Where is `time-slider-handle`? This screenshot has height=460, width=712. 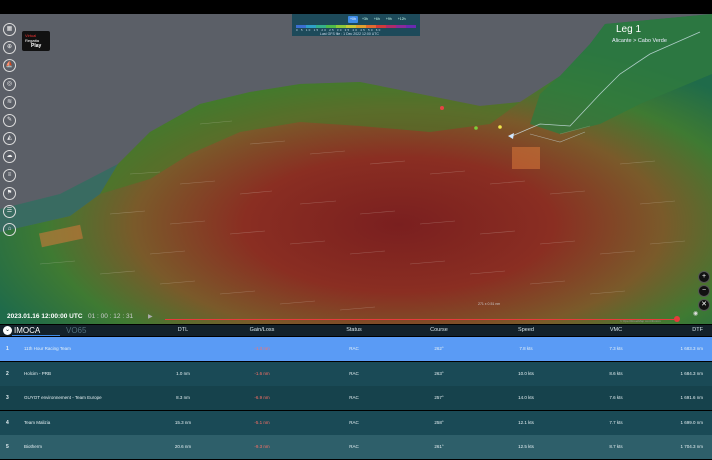
time-slider-handle is located at coordinates (677, 319).